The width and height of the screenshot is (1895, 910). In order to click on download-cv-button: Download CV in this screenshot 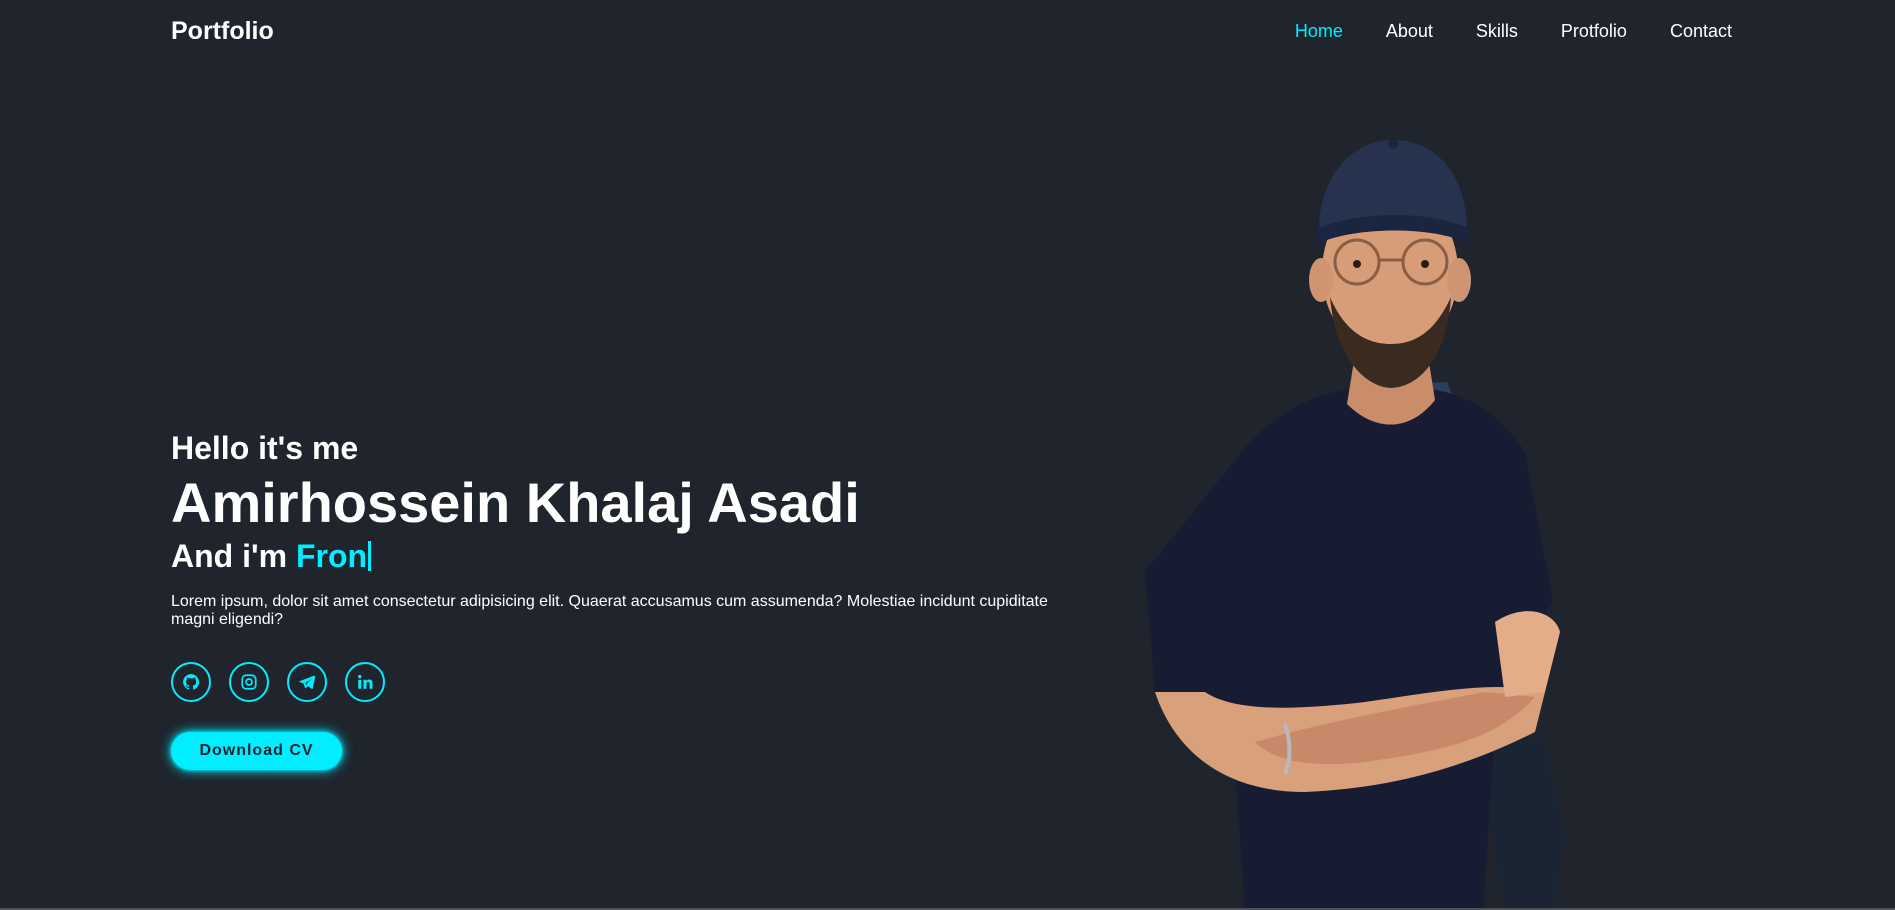, I will do `click(256, 751)`.